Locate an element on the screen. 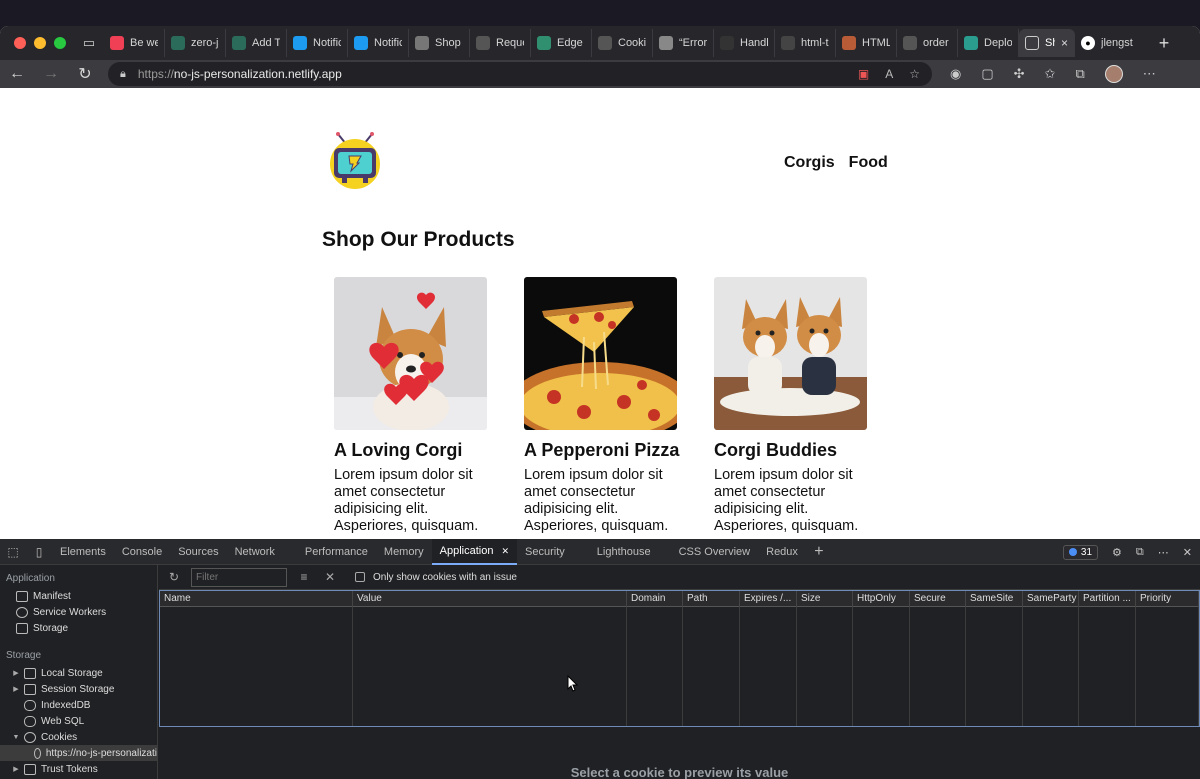 This screenshot has width=1200, height=779. maximize-window-button is located at coordinates (60, 43).